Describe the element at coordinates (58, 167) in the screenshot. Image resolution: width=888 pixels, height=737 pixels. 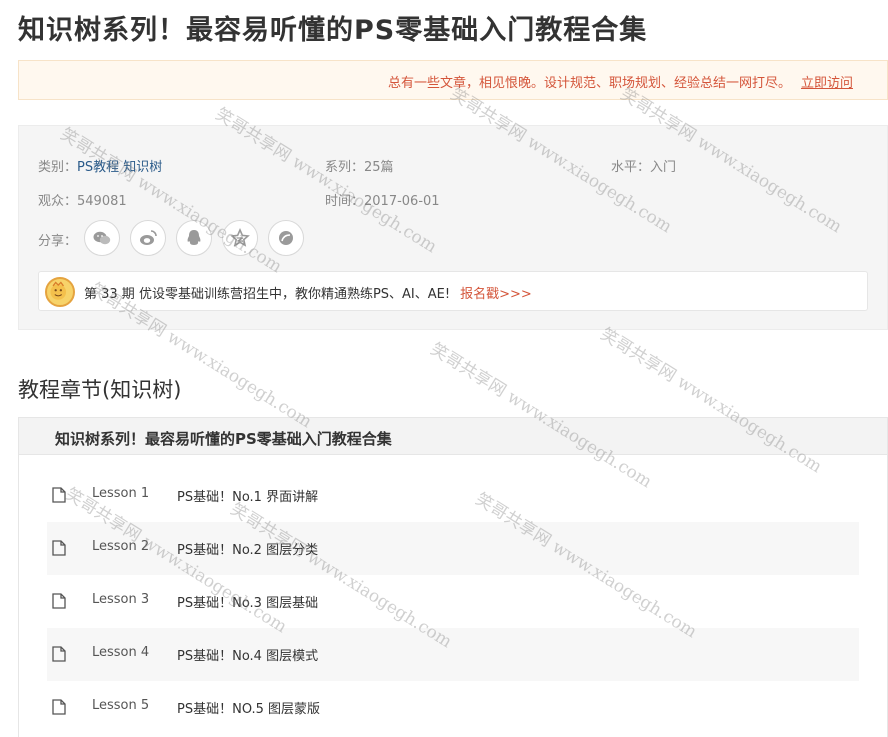
I see `category-label: 类别：` at that location.